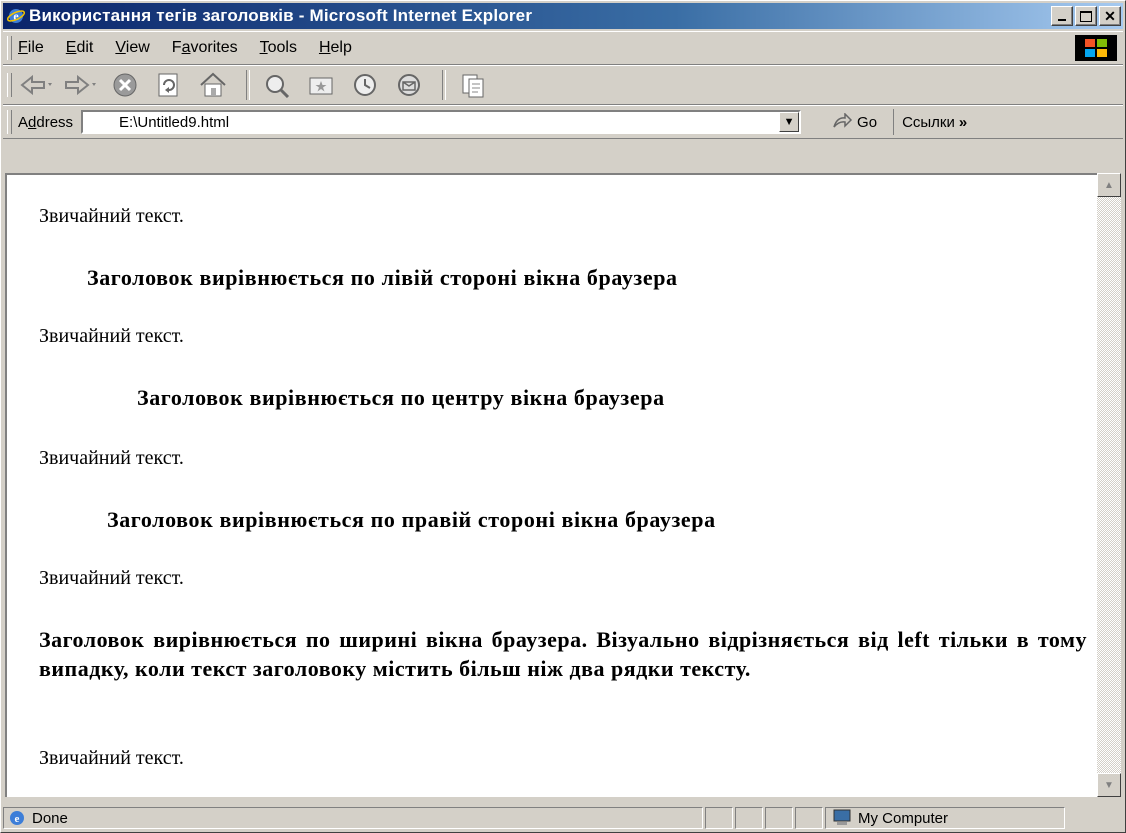 The height and width of the screenshot is (833, 1126). I want to click on address-bar: Address E:\Untitled9.html ▼ Go Ссылки », so click(563, 122).